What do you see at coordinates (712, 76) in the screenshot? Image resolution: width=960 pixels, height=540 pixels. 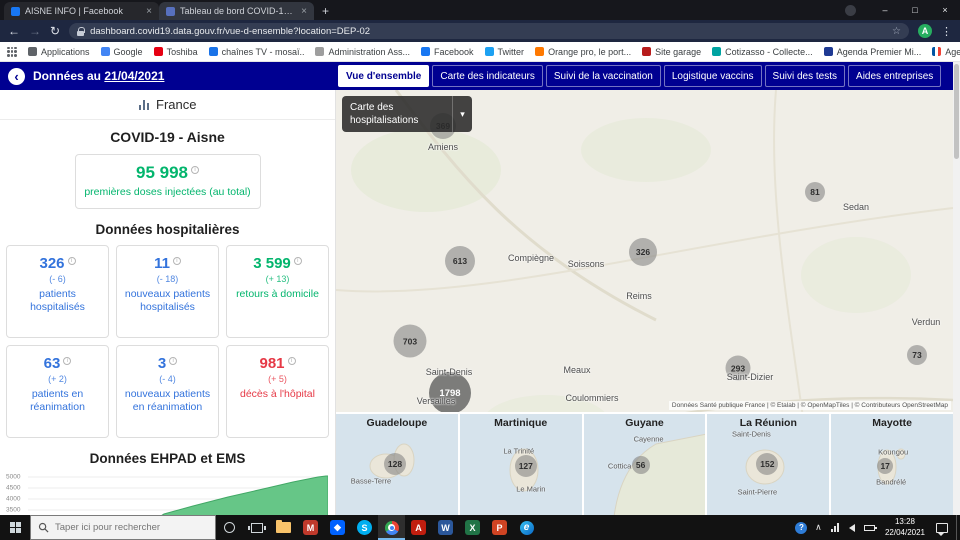 I see `nav-tab-logistique-vaccins: Logistique vaccins` at bounding box center [712, 76].